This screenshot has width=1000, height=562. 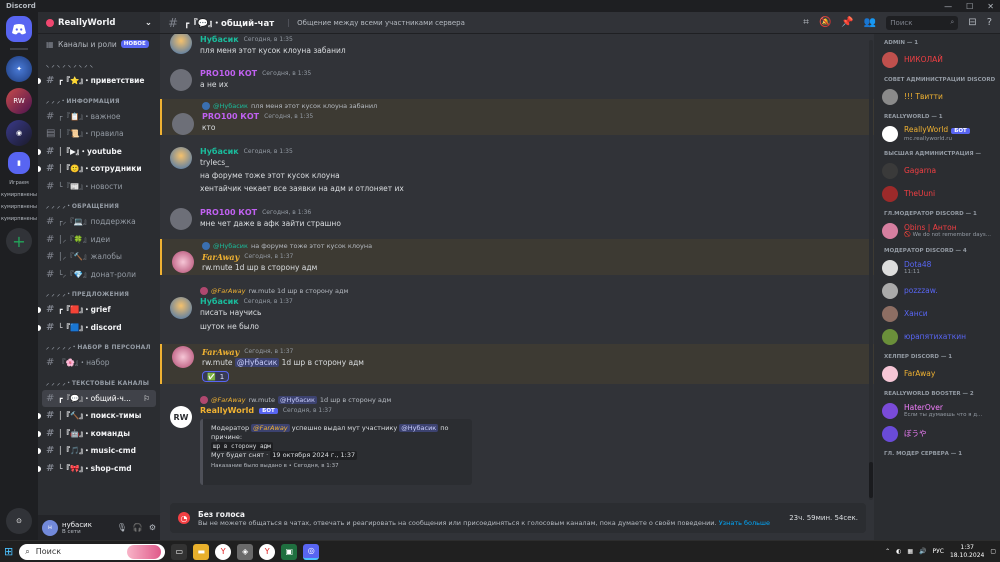 What do you see at coordinates (50, 527) in the screenshot?
I see `avatar: н` at bounding box center [50, 527].